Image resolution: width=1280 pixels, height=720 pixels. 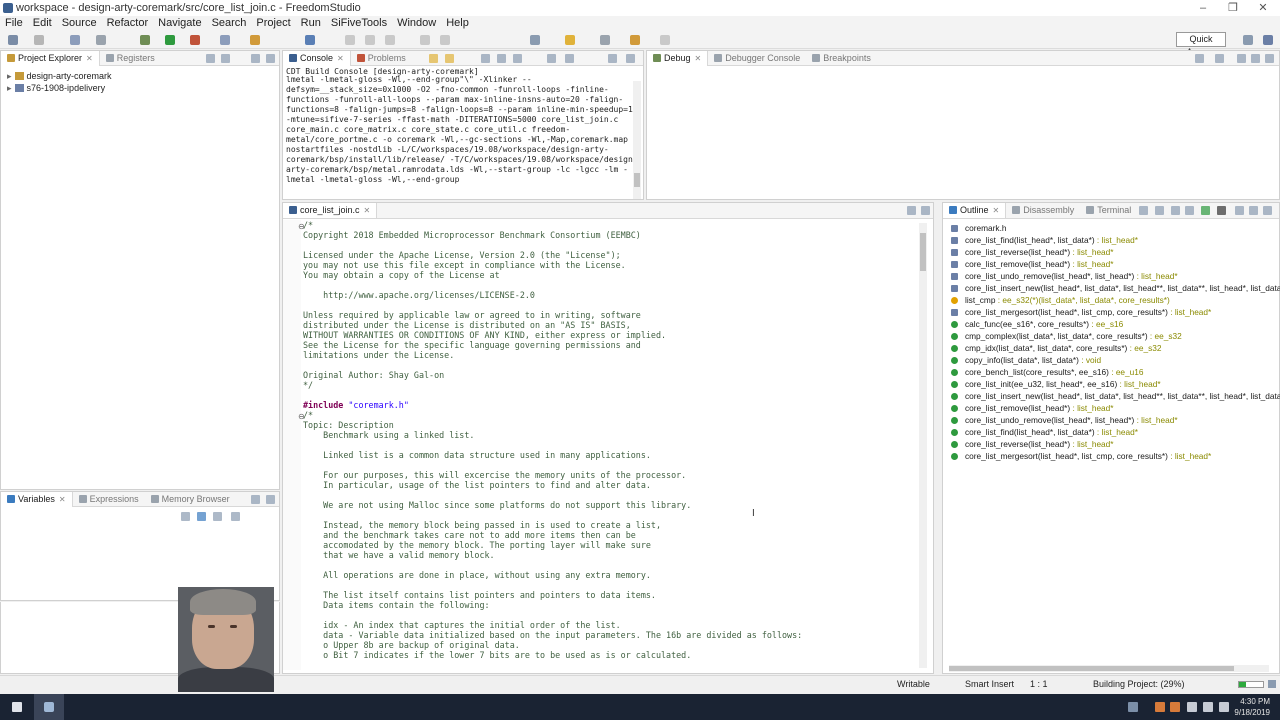 I want to click on outline-hscrollbar, so click(x=1109, y=668).